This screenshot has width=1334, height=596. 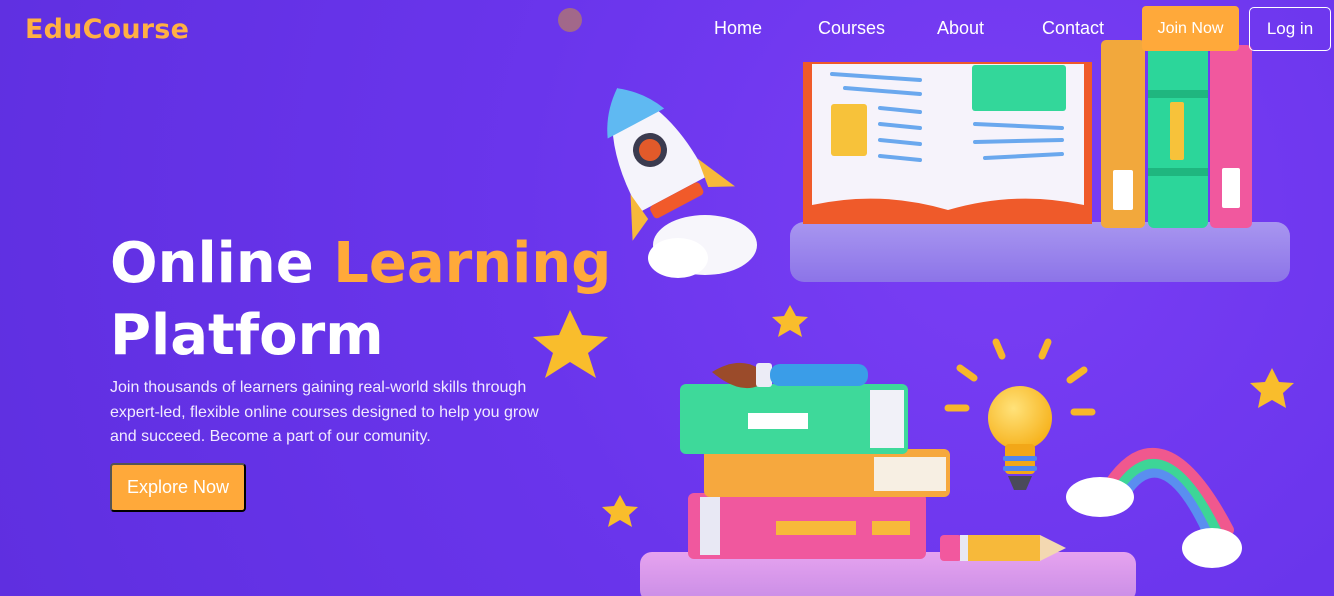 What do you see at coordinates (1040, 252) in the screenshot?
I see `shelf-icon` at bounding box center [1040, 252].